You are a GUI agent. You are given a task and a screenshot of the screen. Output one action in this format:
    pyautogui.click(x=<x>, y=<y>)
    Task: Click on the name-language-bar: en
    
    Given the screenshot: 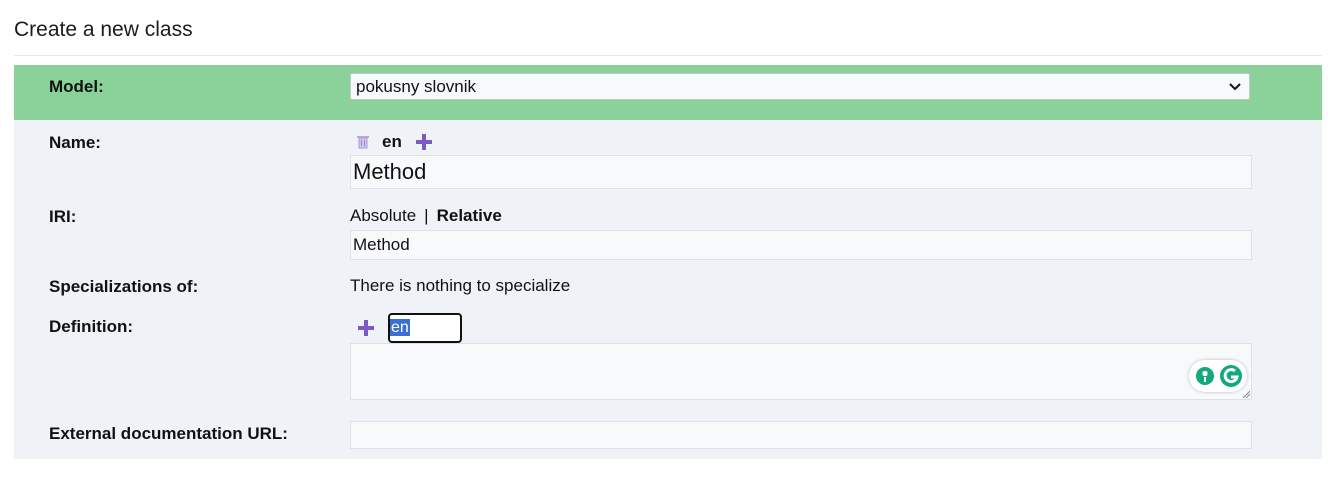 What is the action you would take?
    pyautogui.click(x=395, y=142)
    